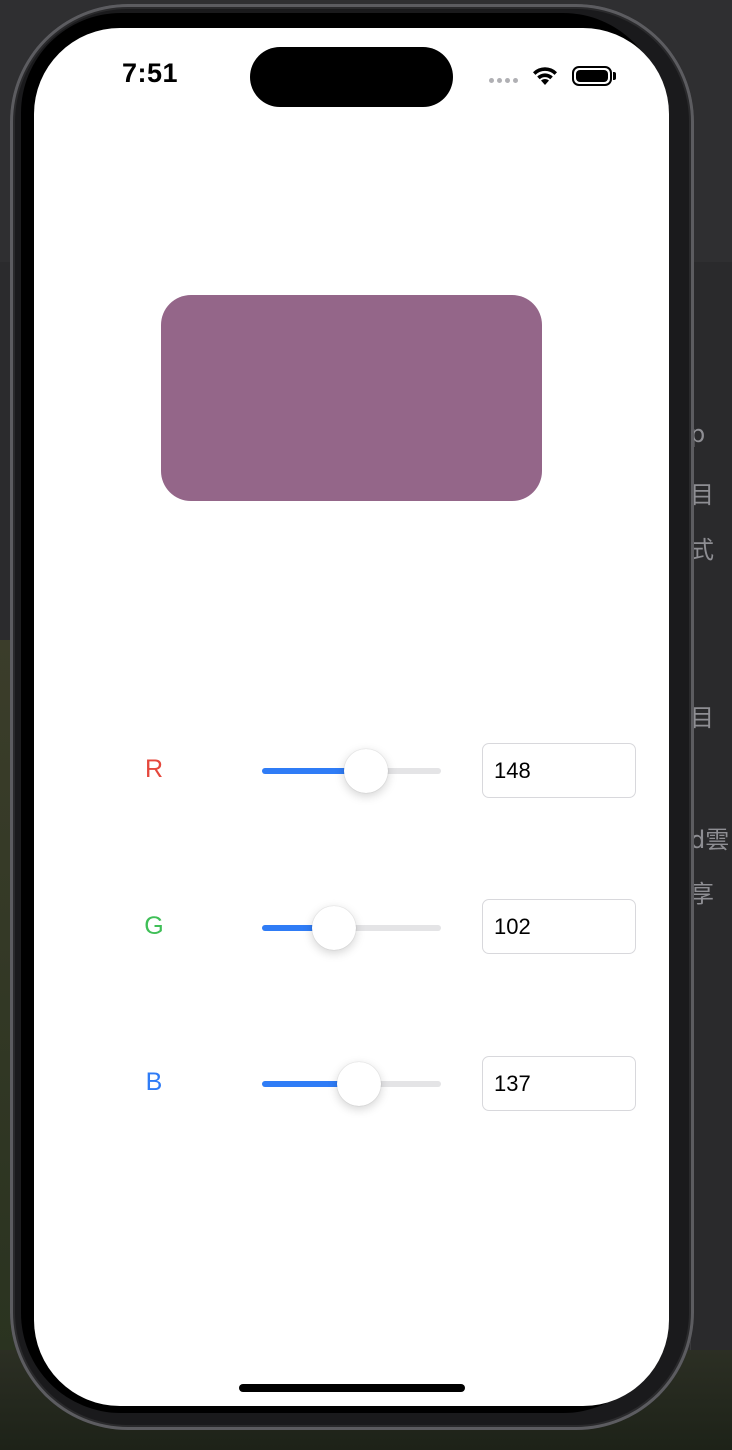 The height and width of the screenshot is (1450, 732). What do you see at coordinates (698, 434) in the screenshot?
I see `side-panel-text: p` at bounding box center [698, 434].